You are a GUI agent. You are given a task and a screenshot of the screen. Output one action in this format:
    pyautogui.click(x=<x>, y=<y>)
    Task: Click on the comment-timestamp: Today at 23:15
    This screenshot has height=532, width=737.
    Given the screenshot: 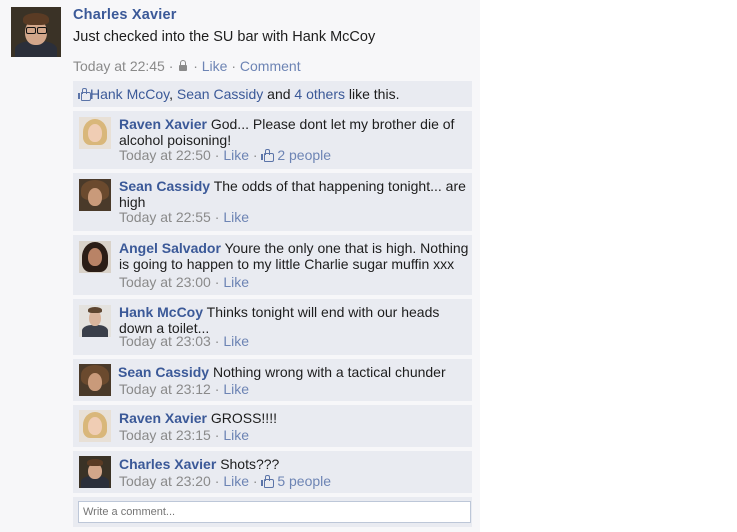 What is the action you would take?
    pyautogui.click(x=165, y=435)
    